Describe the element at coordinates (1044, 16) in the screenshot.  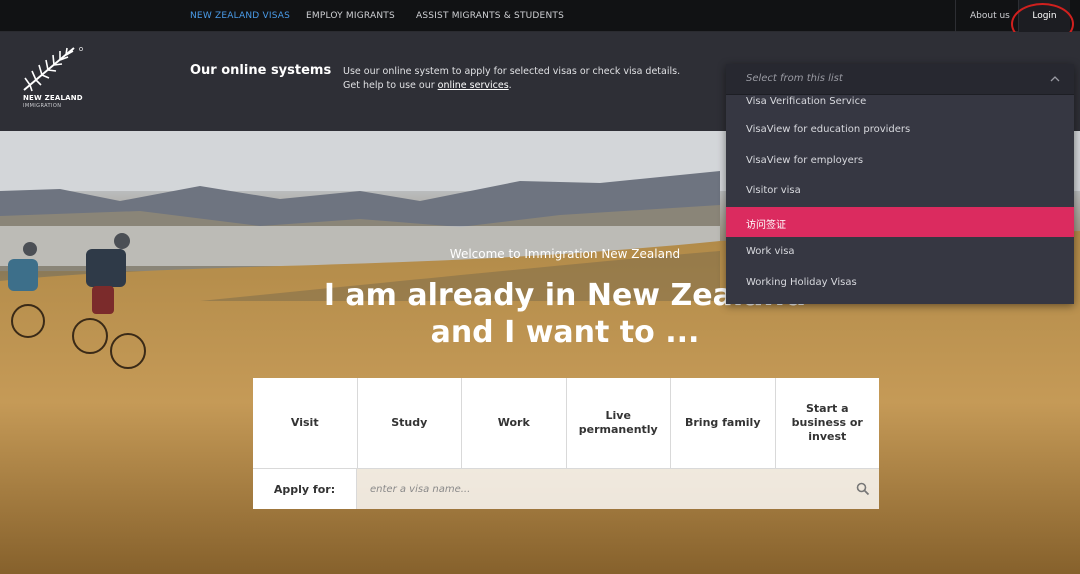
I see `login-button: Login` at that location.